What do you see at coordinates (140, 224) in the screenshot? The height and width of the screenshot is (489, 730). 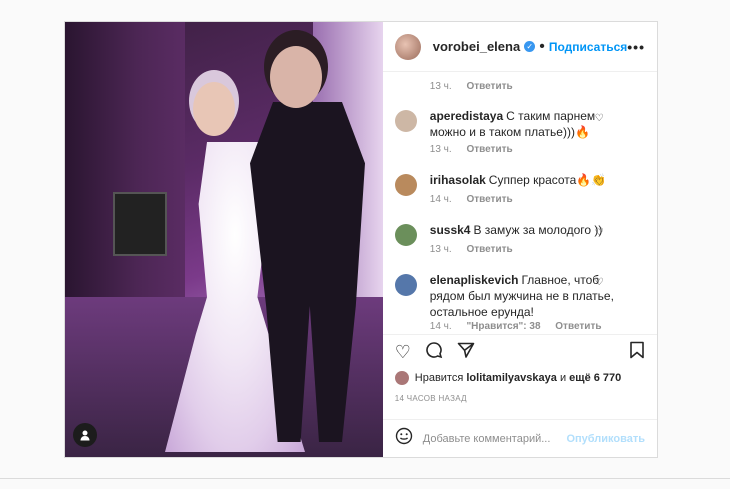 I see `photo-amplifier` at bounding box center [140, 224].